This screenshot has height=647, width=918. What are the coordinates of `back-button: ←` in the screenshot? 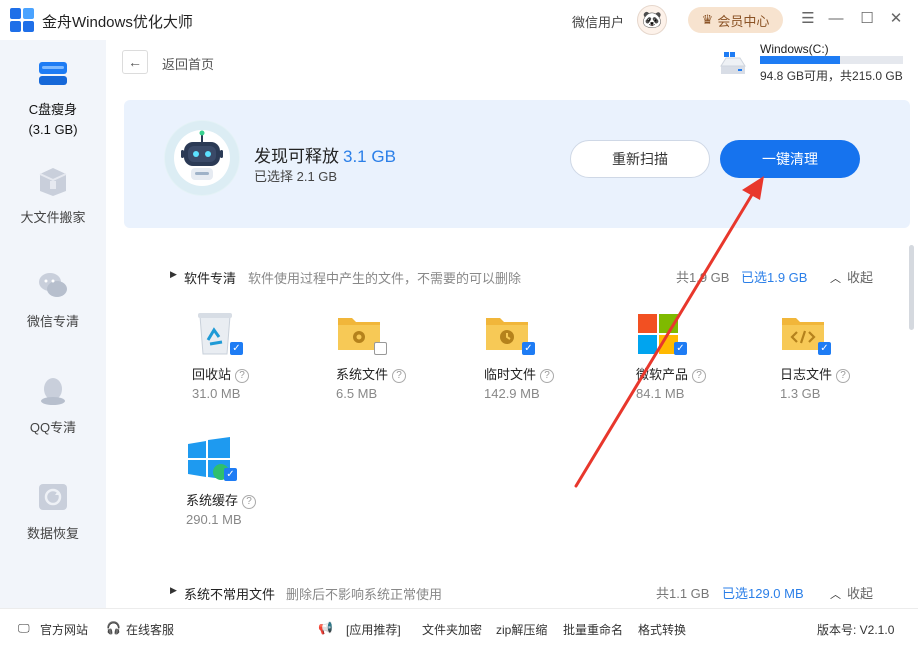 It's located at (135, 62).